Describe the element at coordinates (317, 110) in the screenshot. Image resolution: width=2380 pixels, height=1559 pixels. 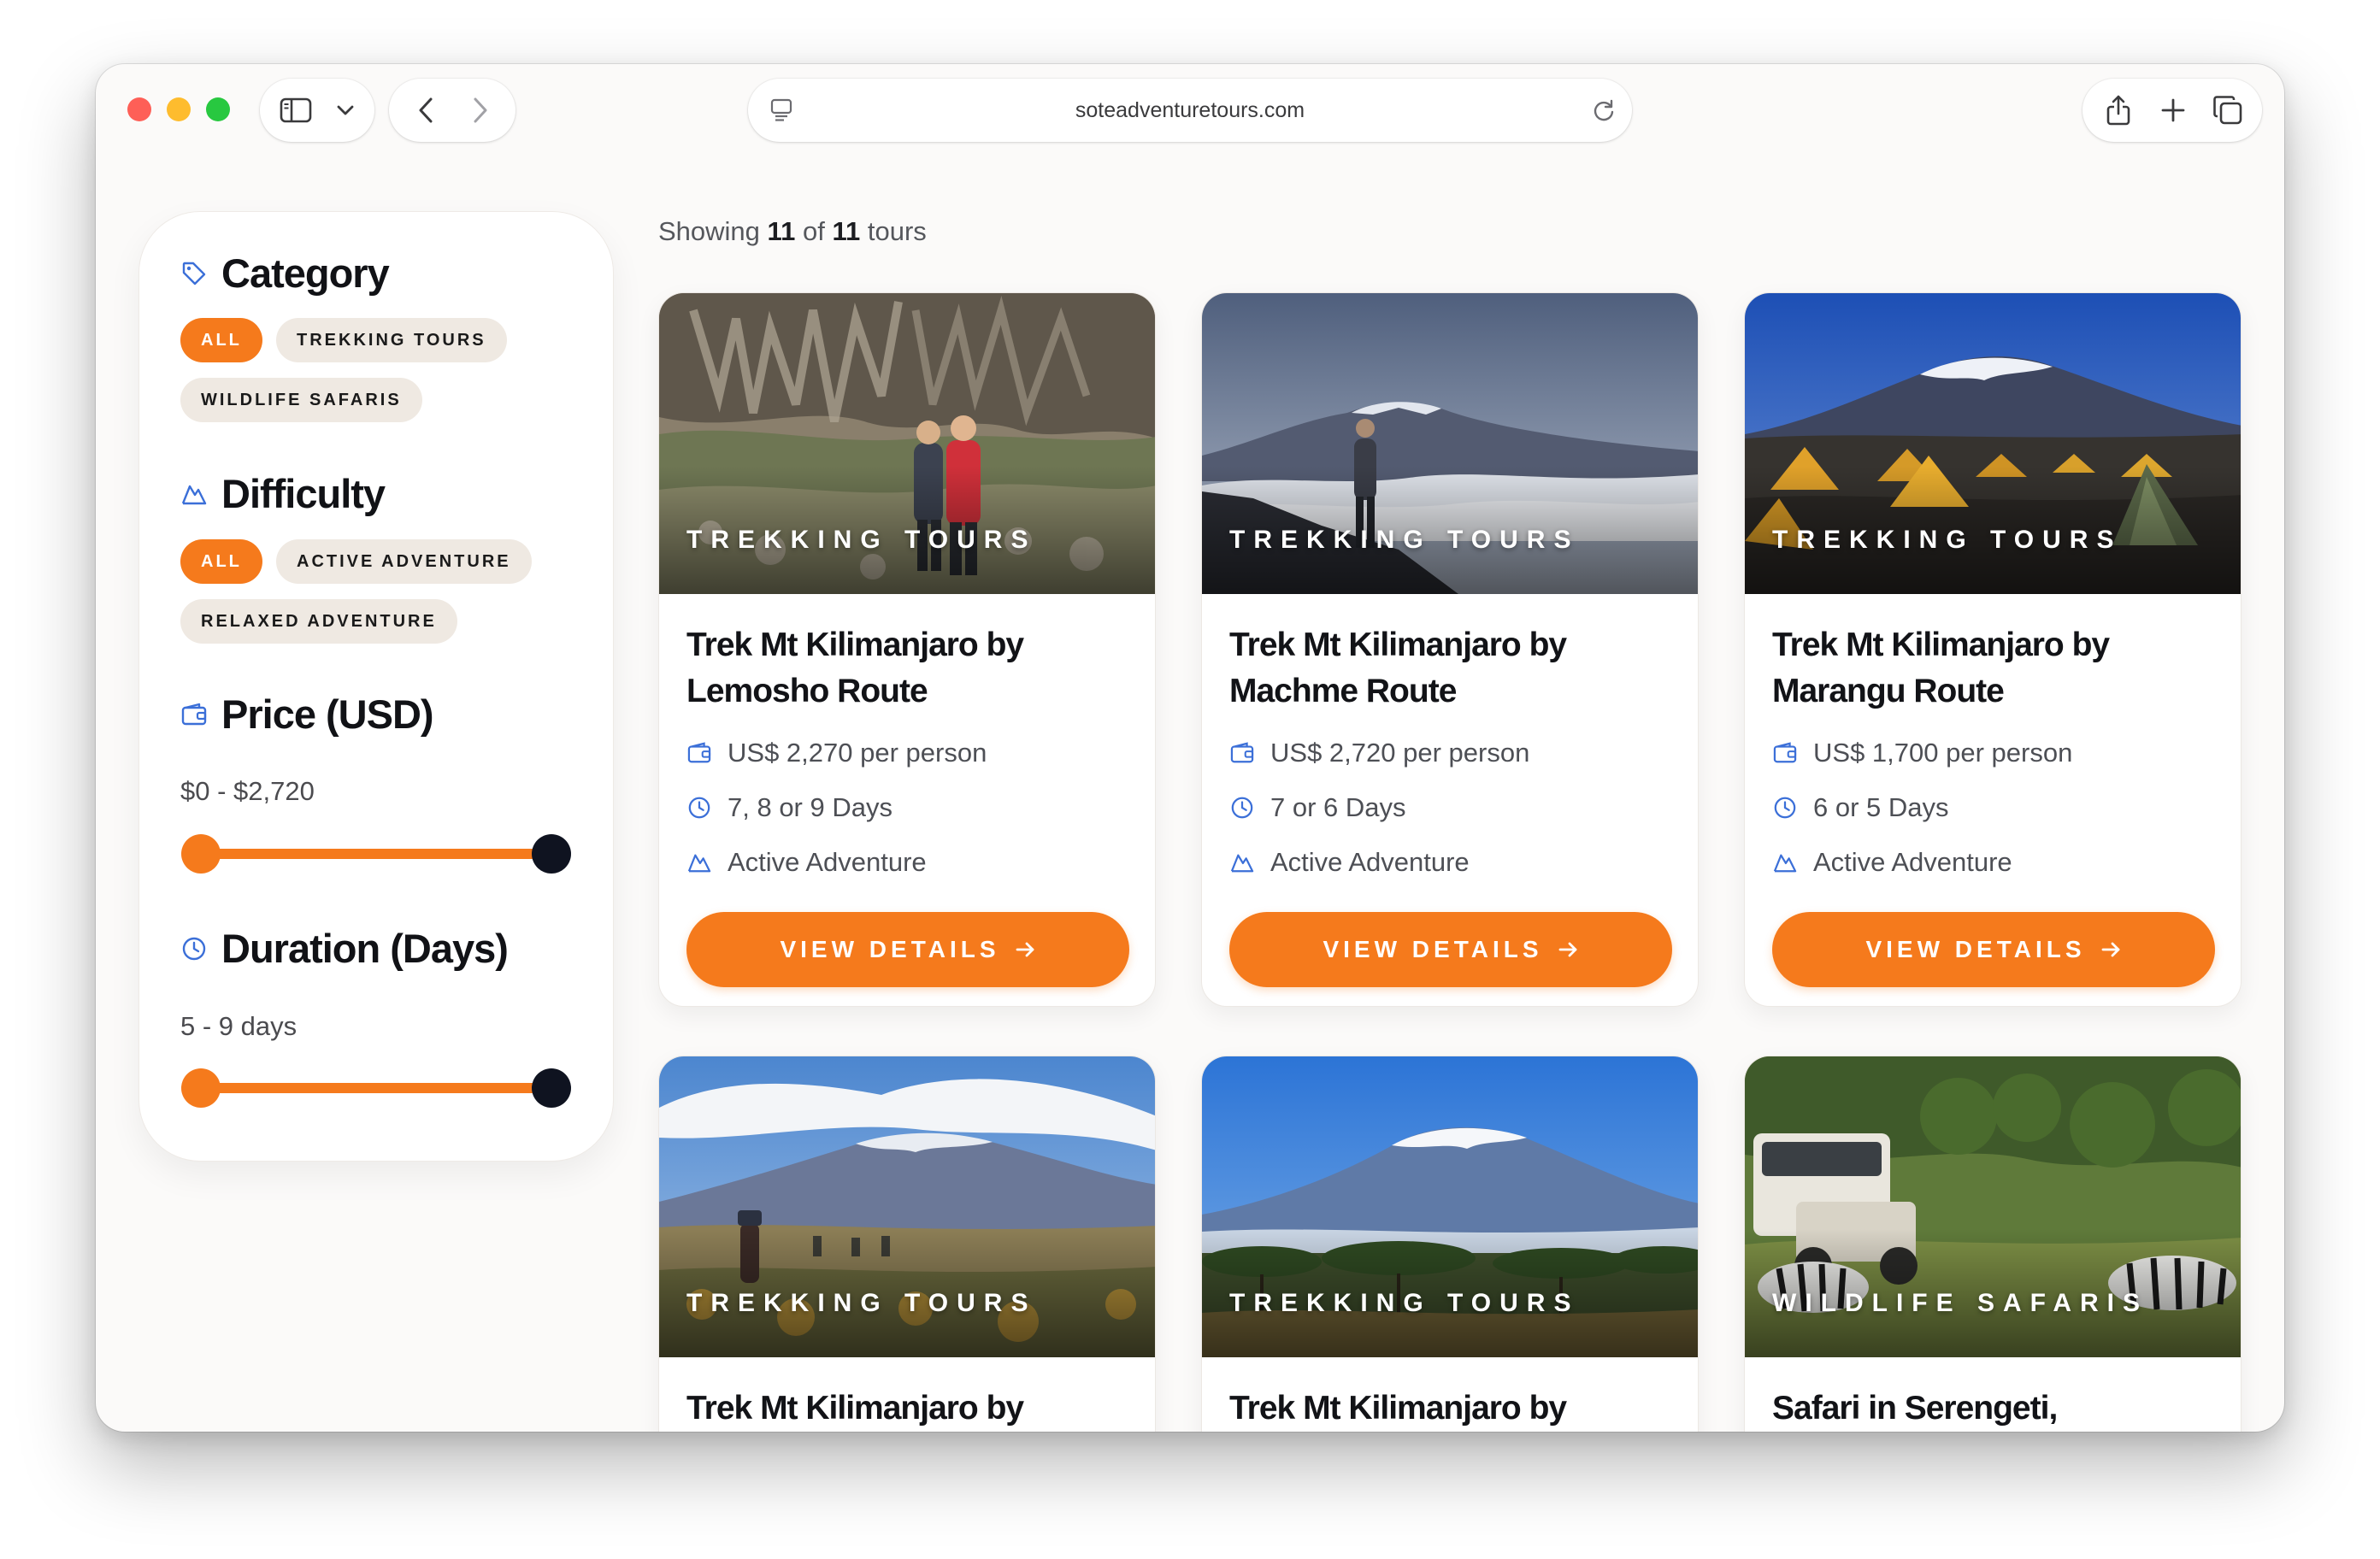
I see `sidebar-toggle-group` at that location.